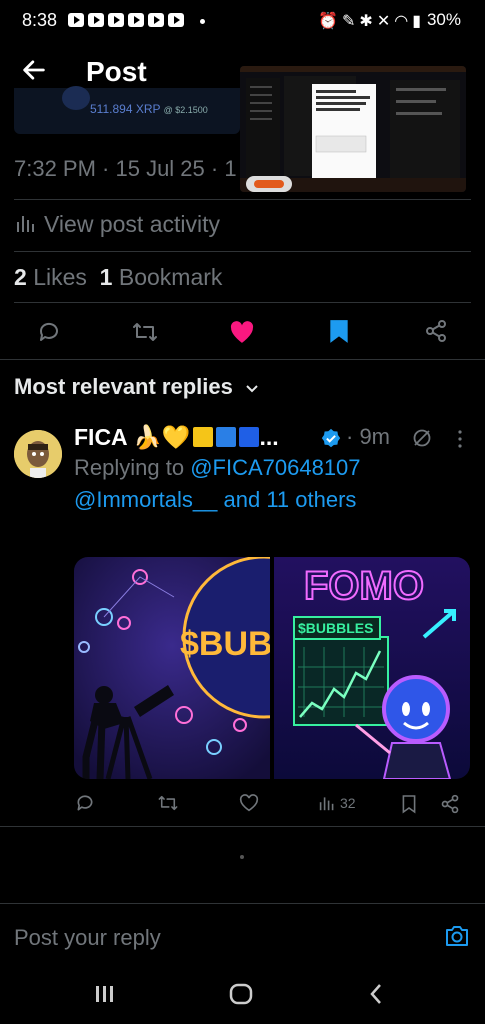 Image resolution: width=485 pixels, height=1024 pixels. What do you see at coordinates (409, 804) in the screenshot?
I see `bookmark-icon` at bounding box center [409, 804].